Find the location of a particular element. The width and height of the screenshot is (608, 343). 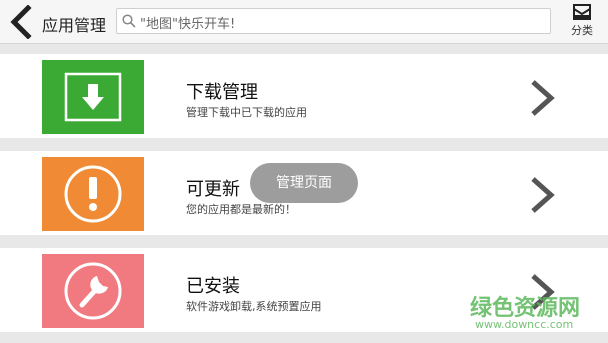

row-title: 下载管理 is located at coordinates (222, 92).